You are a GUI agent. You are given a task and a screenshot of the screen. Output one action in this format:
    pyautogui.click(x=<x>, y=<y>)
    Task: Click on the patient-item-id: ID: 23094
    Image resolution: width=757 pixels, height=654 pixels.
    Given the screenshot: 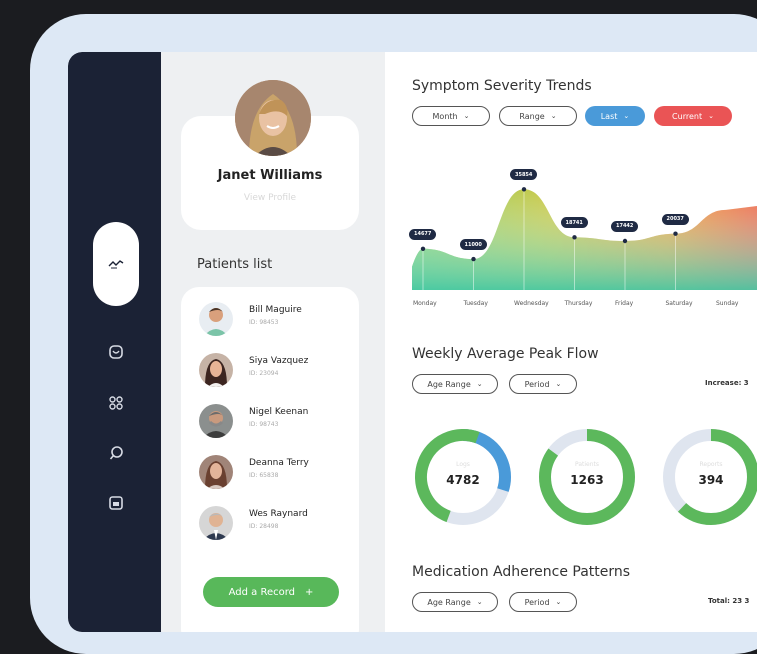 What is the action you would take?
    pyautogui.click(x=264, y=373)
    